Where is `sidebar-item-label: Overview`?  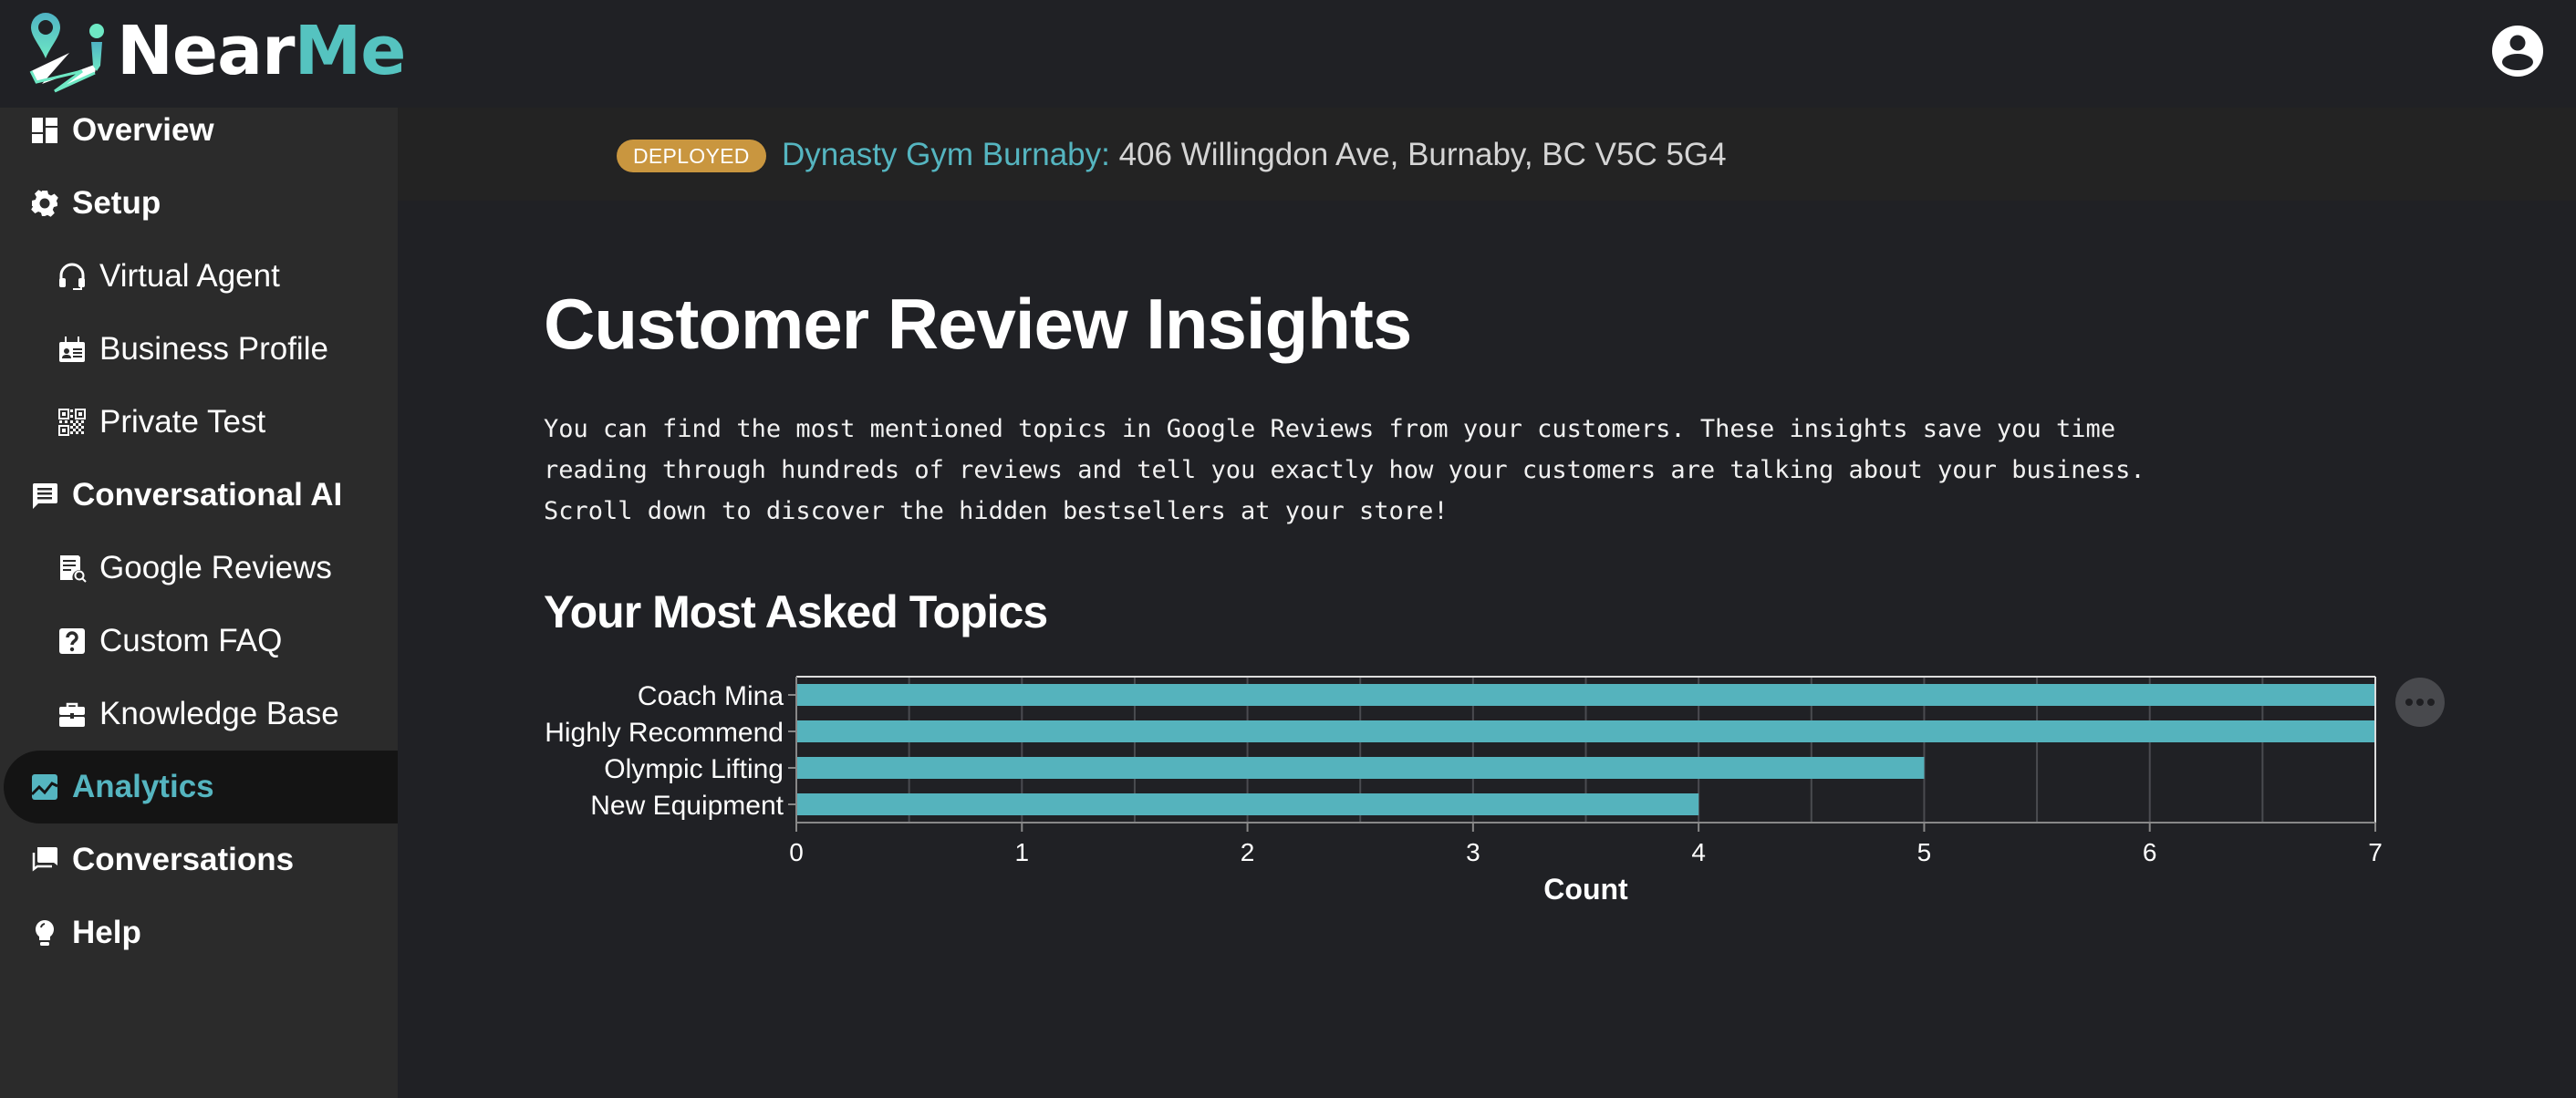 sidebar-item-label: Overview is located at coordinates (143, 130).